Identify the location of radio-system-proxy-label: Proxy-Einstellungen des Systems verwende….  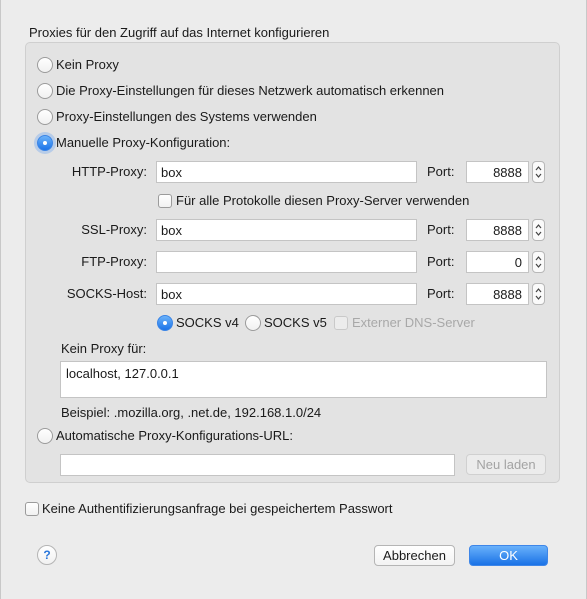
(186, 117).